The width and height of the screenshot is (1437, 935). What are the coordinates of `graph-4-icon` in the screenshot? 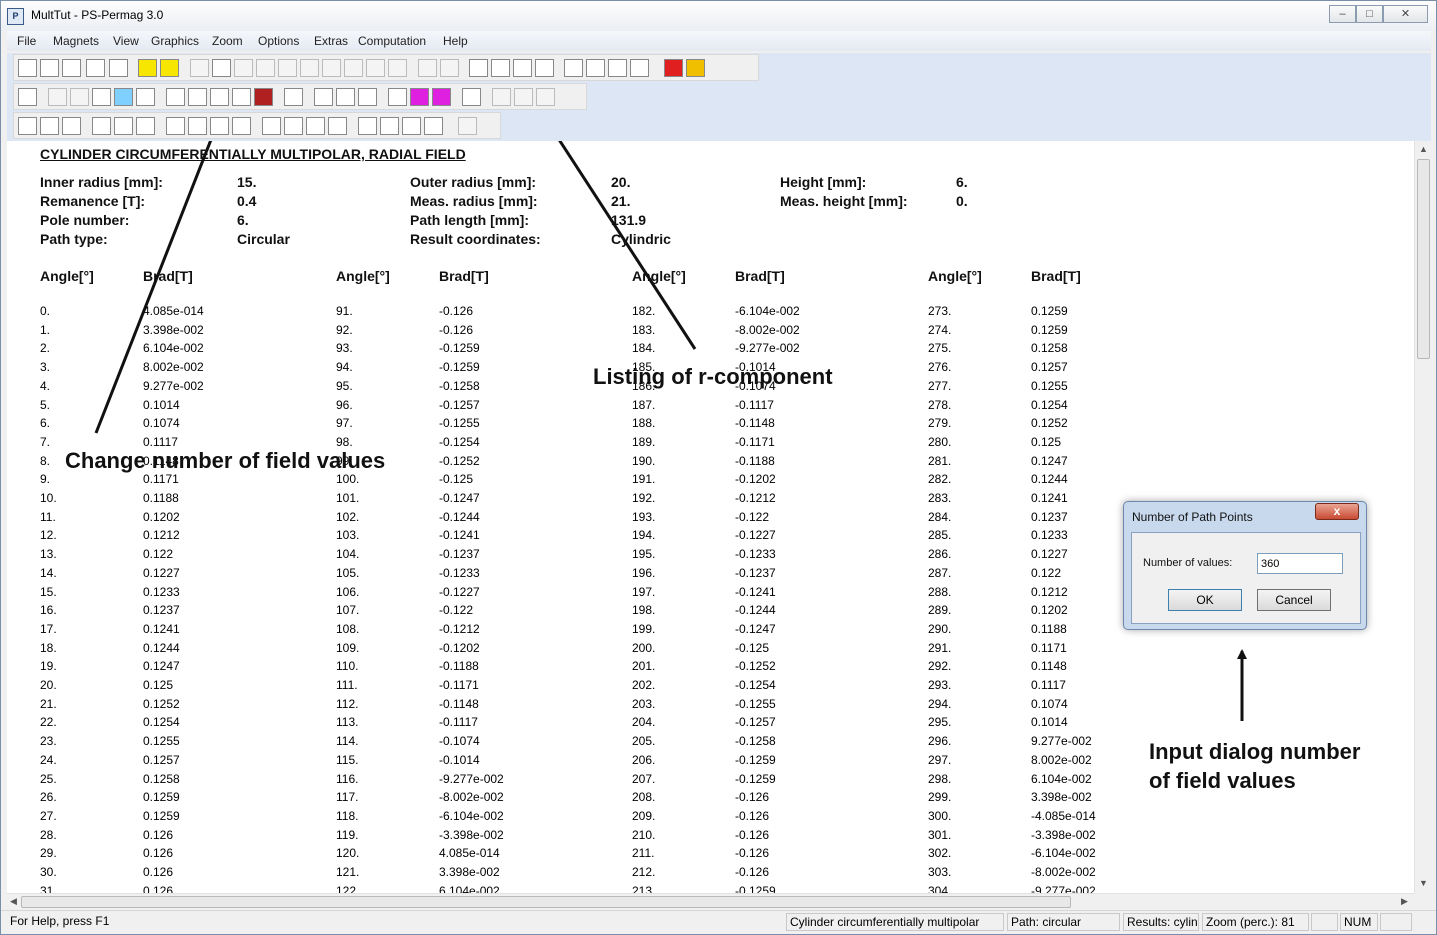 It's located at (639, 68).